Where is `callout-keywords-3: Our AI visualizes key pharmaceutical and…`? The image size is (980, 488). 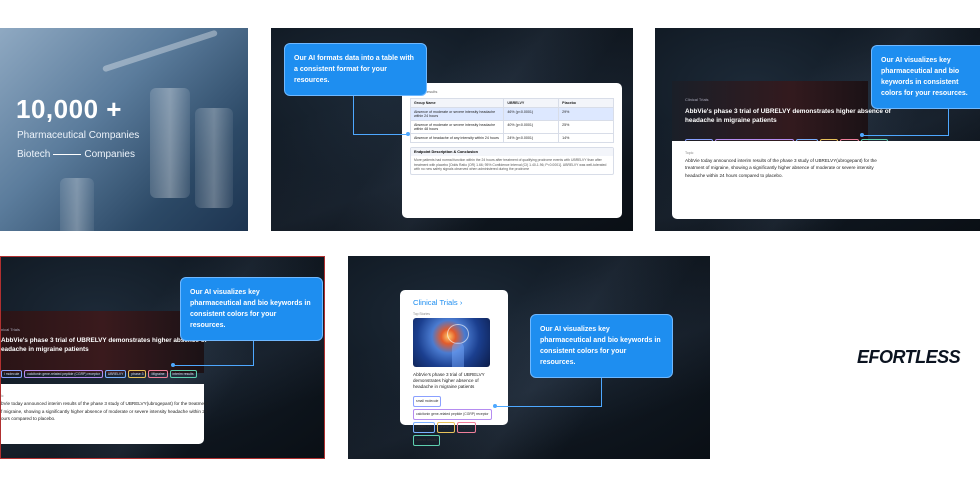
callout-keywords-3: Our AI visualizes key pharmaceutical and… is located at coordinates (601, 346).